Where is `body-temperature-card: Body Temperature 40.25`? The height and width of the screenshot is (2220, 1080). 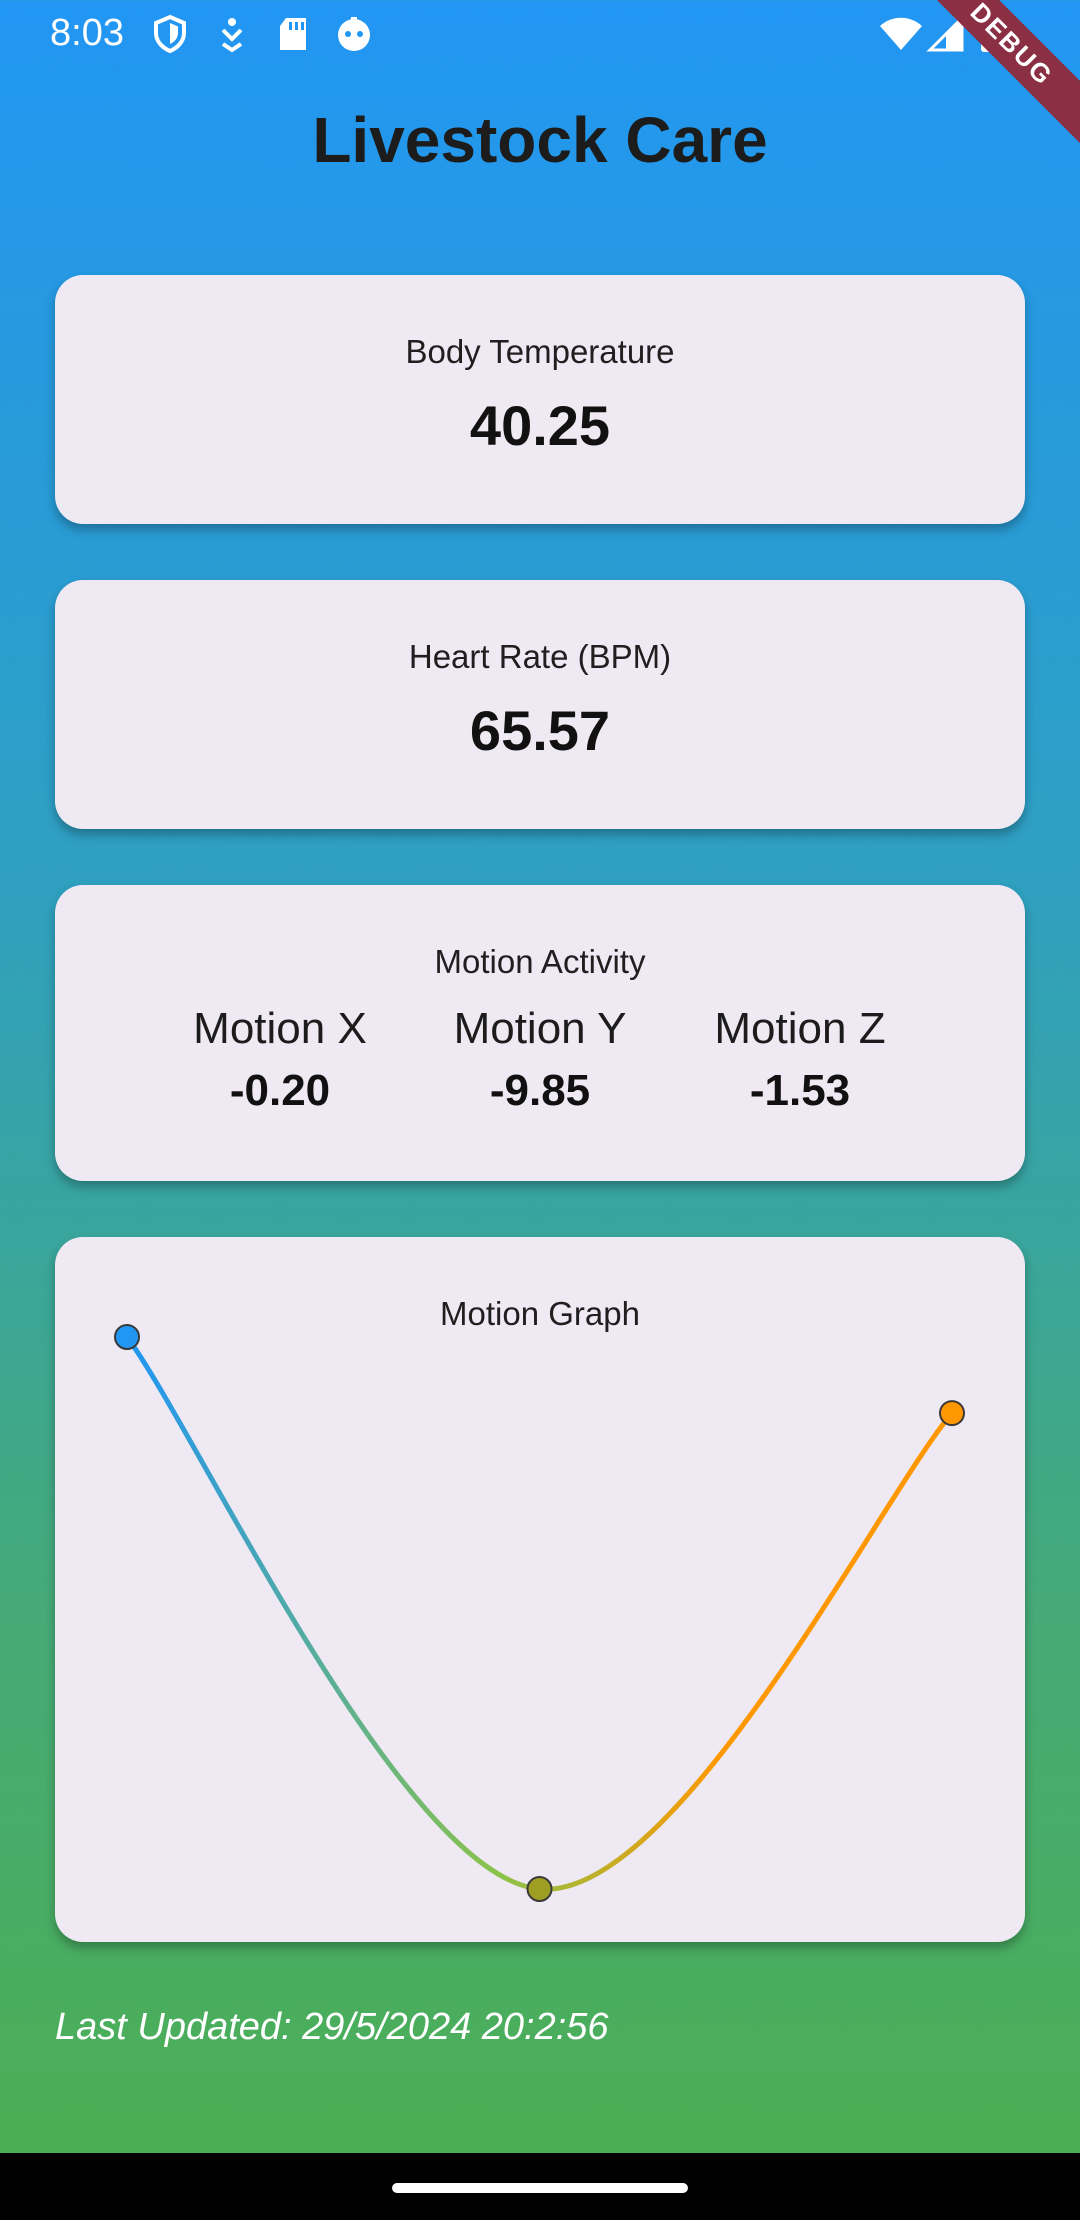
body-temperature-card: Body Temperature 40.25 is located at coordinates (540, 399).